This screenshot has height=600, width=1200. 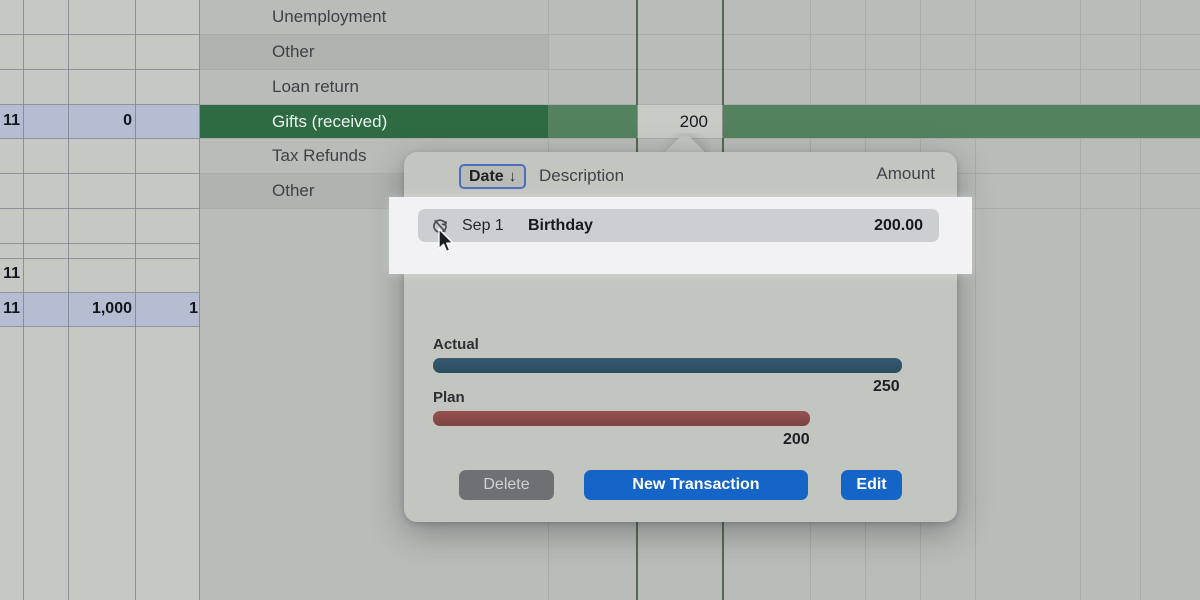 I want to click on sort-descending-icon: ↓, so click(x=512, y=176).